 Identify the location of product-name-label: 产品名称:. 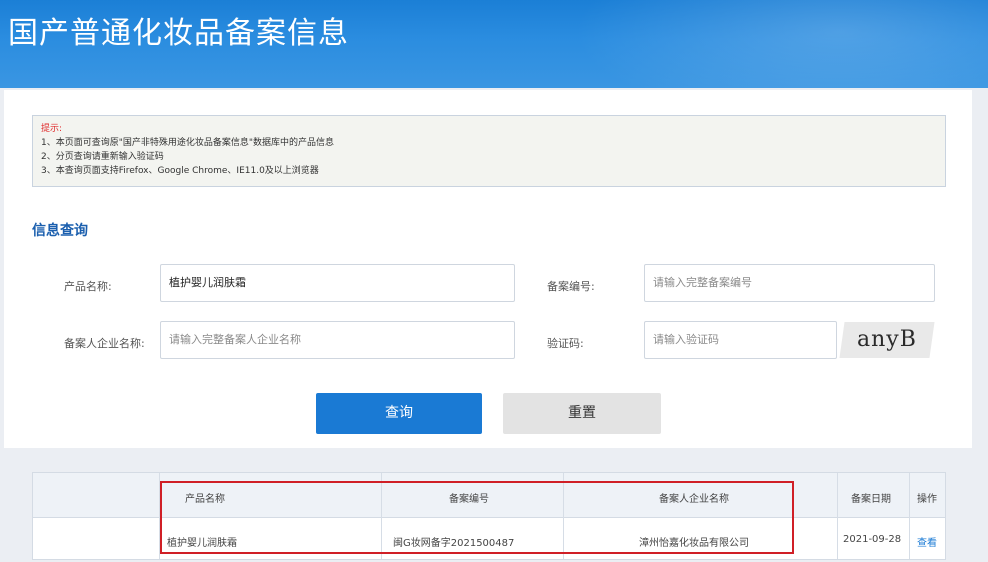
(88, 286).